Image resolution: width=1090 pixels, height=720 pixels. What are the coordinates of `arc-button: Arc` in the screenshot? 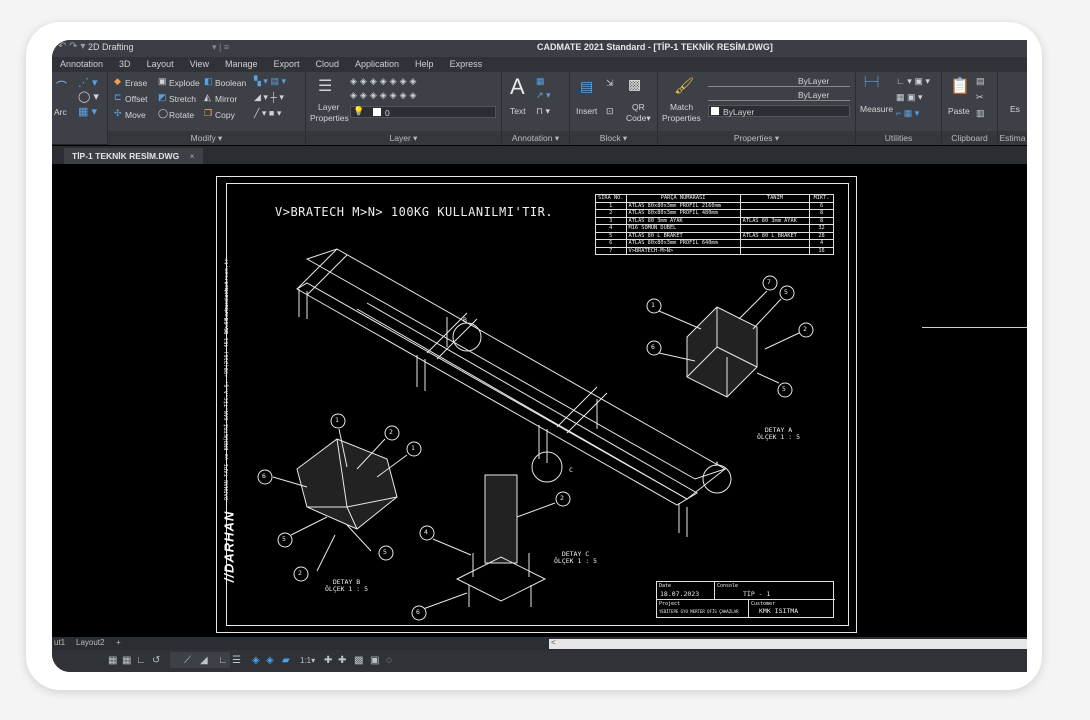 It's located at (60, 112).